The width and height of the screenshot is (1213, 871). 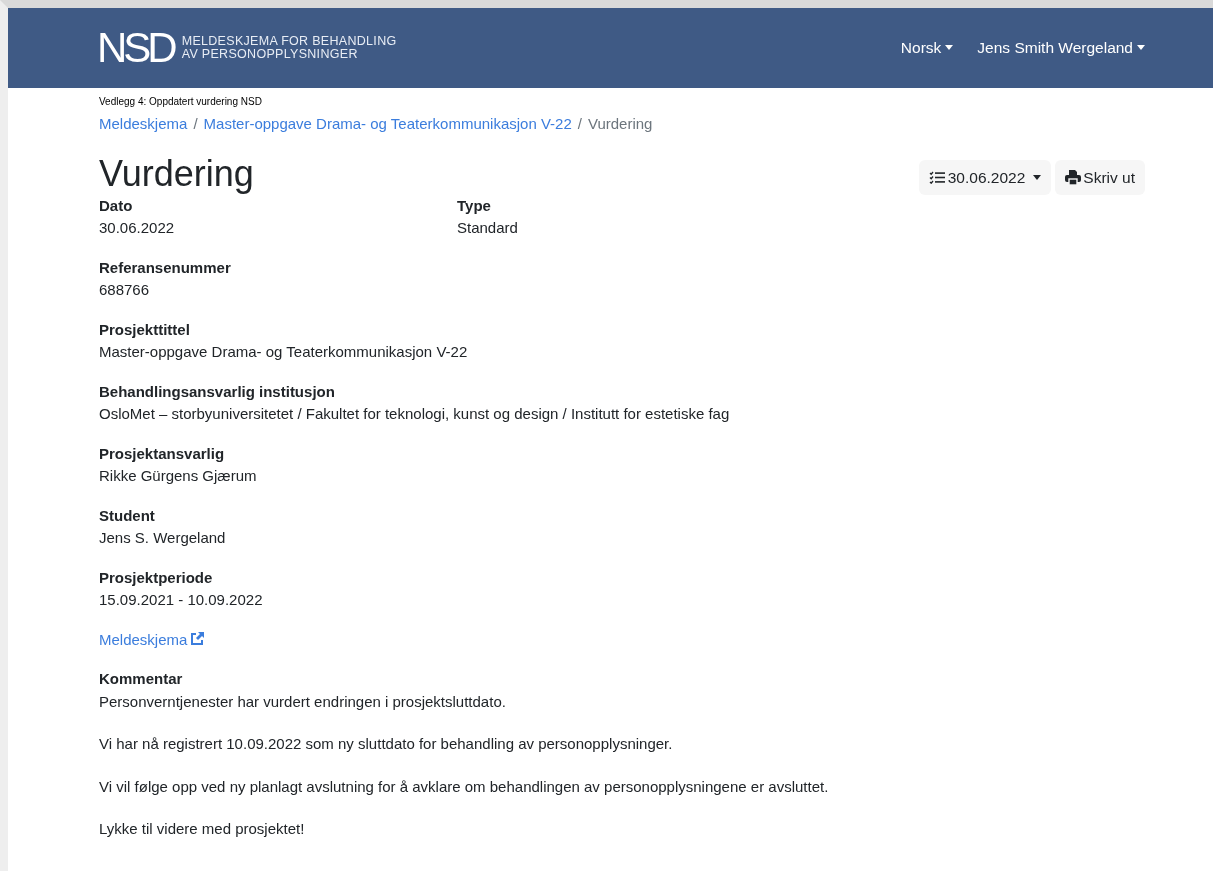 I want to click on field-label: Behandlingsansvarlig institusjon, so click(x=217, y=391).